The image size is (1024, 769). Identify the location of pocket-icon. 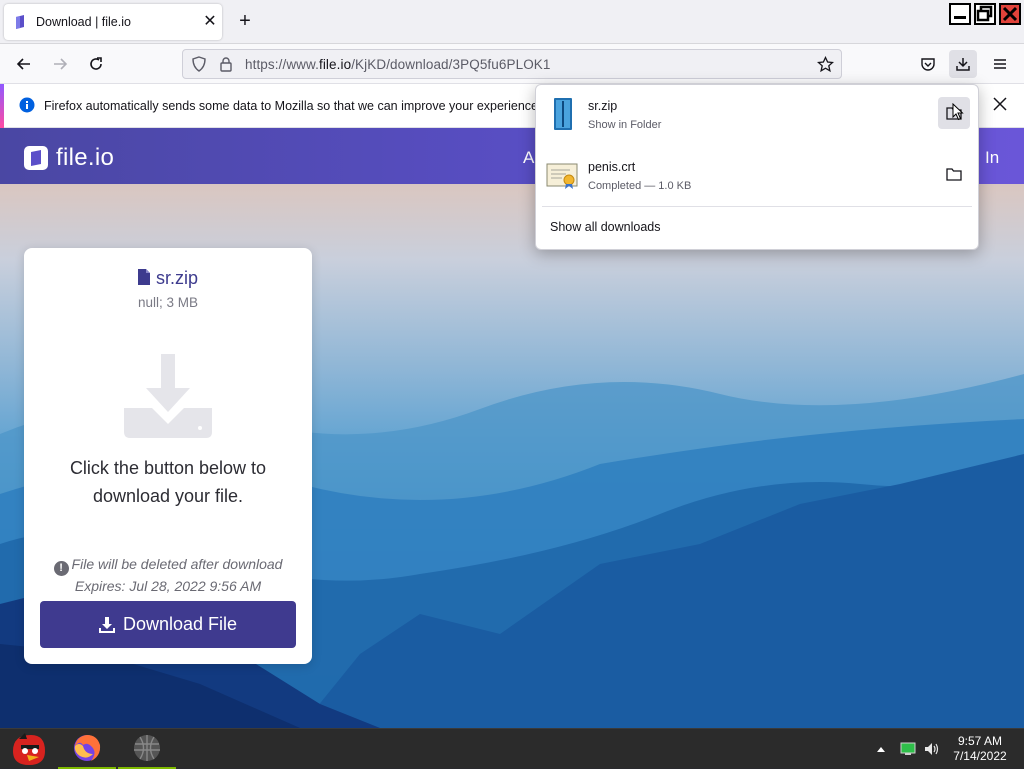
(928, 64).